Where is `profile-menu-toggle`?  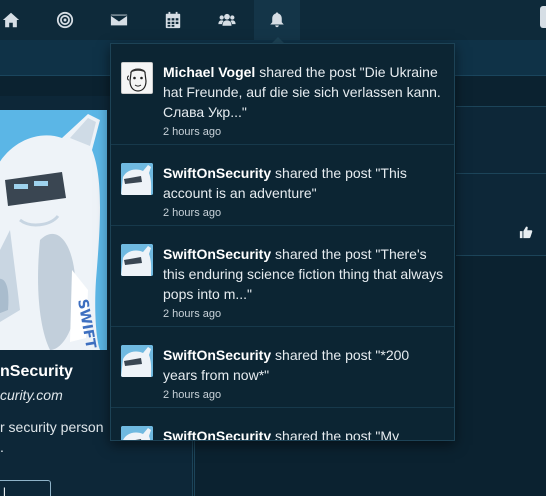 profile-menu-toggle is located at coordinates (543, 17).